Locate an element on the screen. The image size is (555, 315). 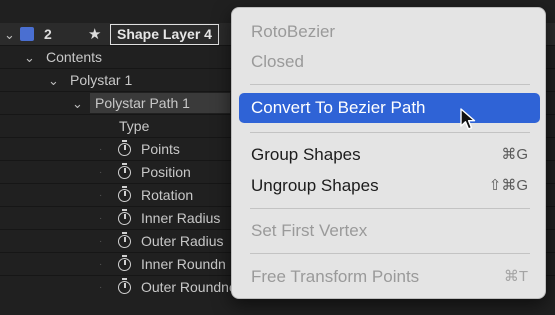
rotation-label: Rotation is located at coordinates (167, 195).